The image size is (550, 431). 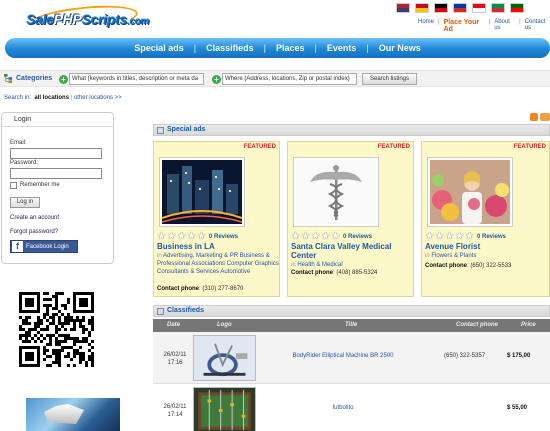 I want to click on portugal-flag-icon, so click(x=517, y=8).